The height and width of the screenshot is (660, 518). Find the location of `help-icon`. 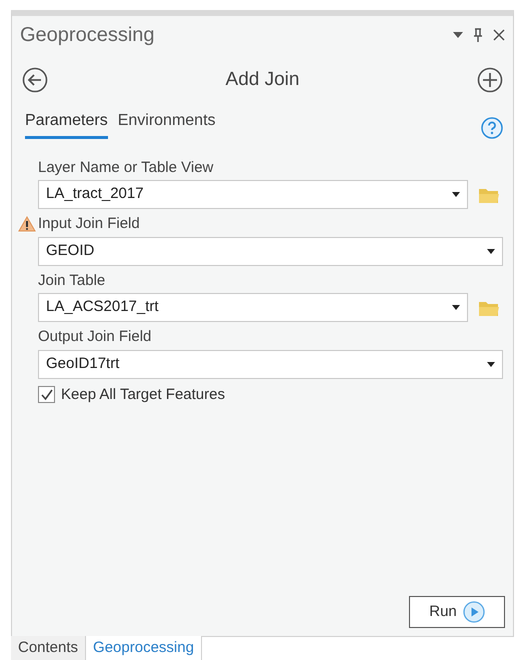

help-icon is located at coordinates (492, 127).